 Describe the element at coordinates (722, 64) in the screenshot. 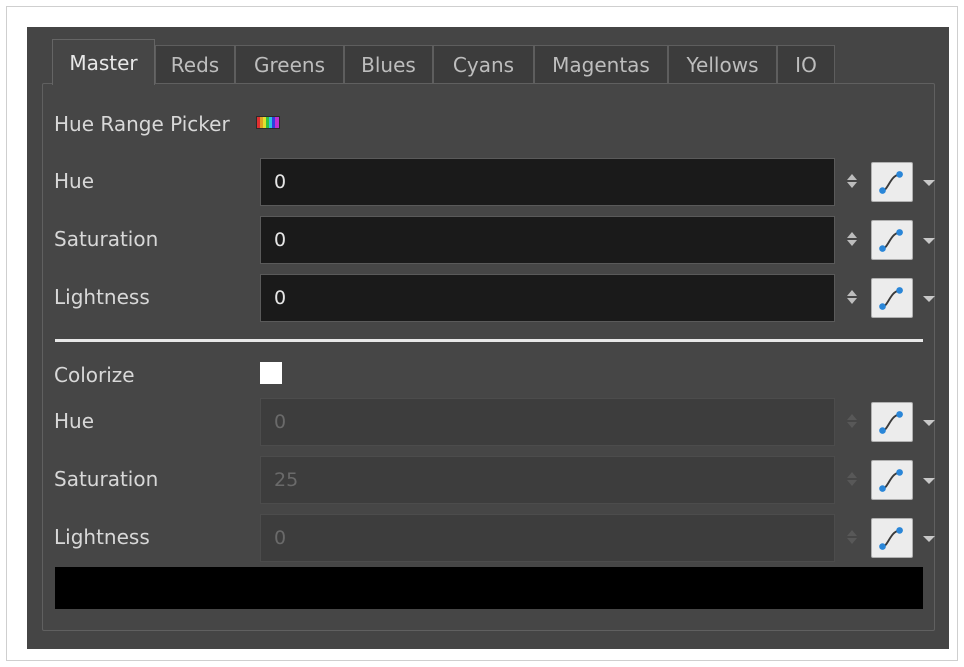

I see `tab-yellows: Yellows` at that location.